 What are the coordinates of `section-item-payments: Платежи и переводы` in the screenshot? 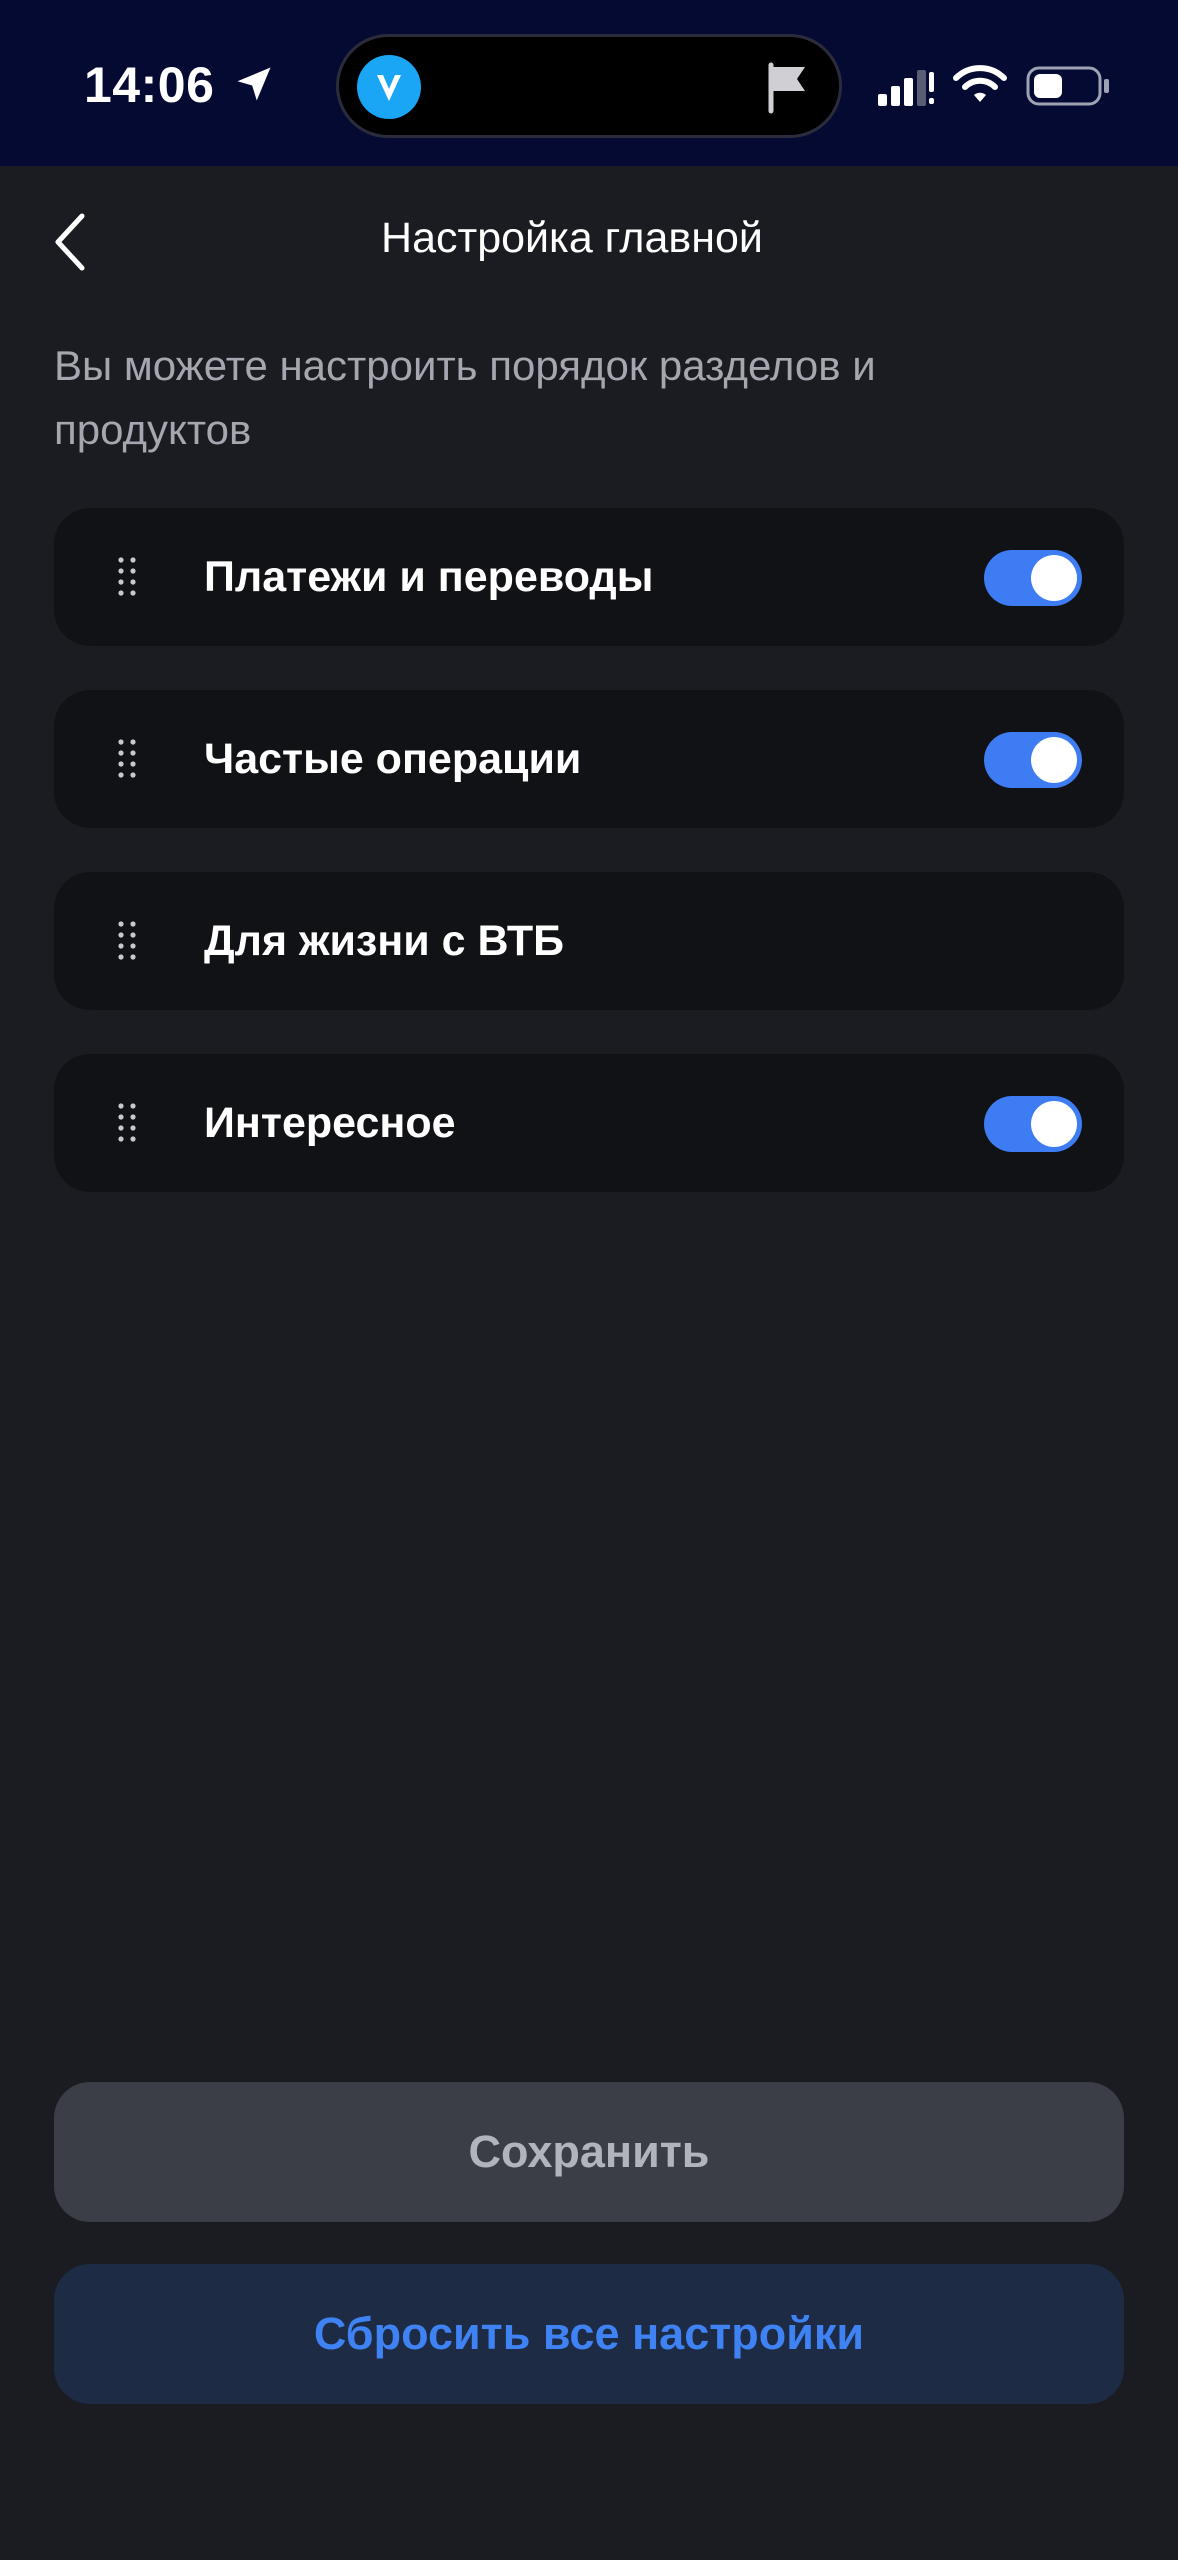 It's located at (589, 577).